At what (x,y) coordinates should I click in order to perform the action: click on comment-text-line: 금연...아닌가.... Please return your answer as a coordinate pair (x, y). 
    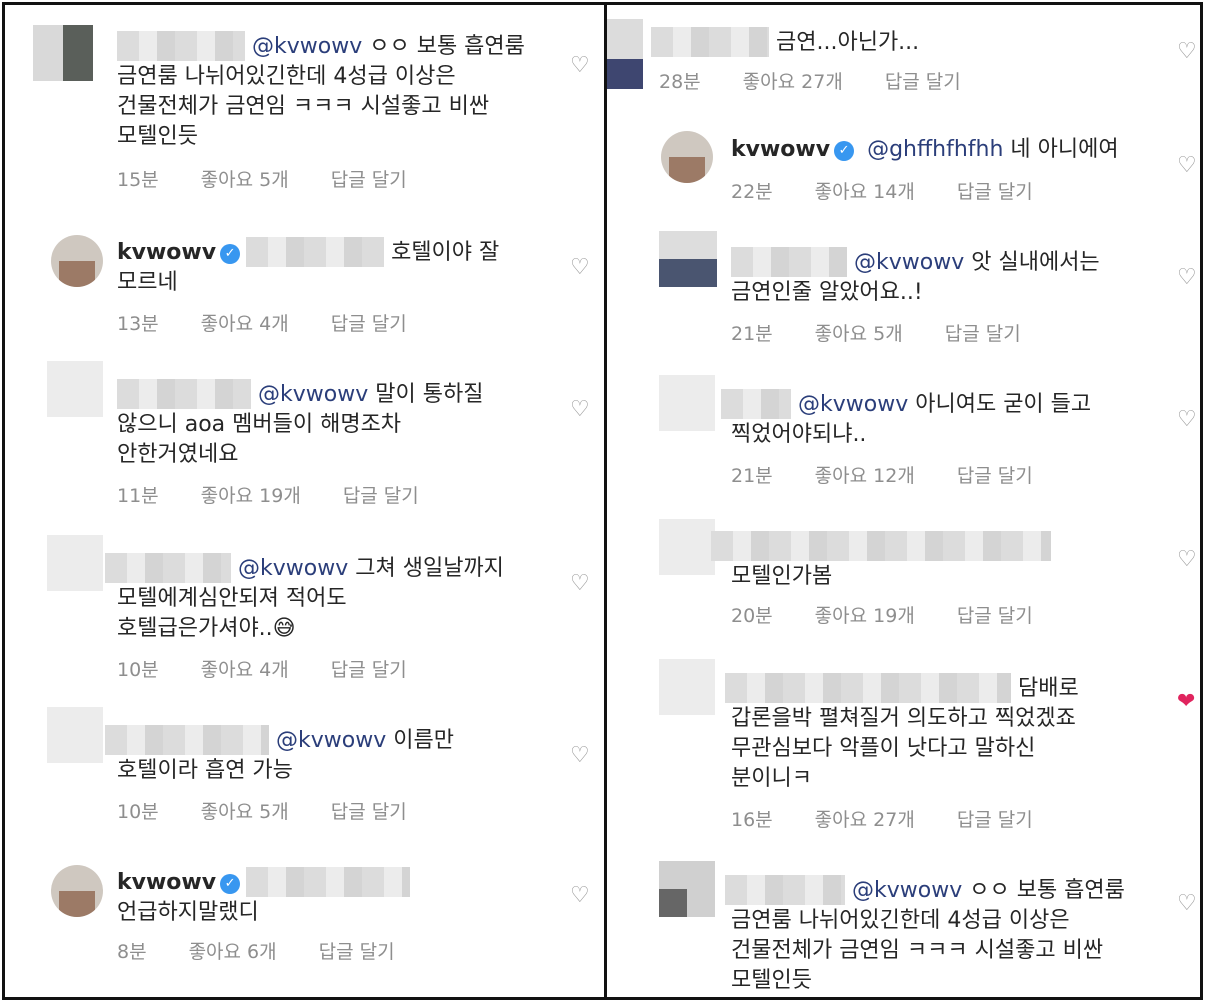
    Looking at the image, I should click on (848, 42).